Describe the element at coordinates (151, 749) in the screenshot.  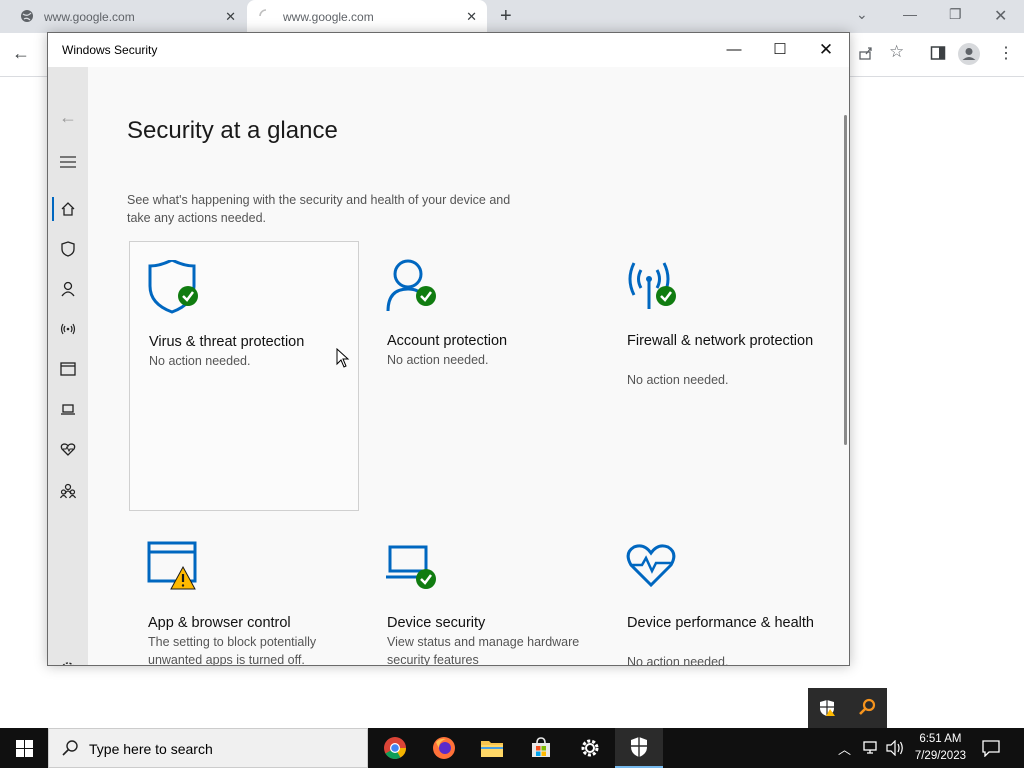
I see `search-placeholder: Type here to search` at that location.